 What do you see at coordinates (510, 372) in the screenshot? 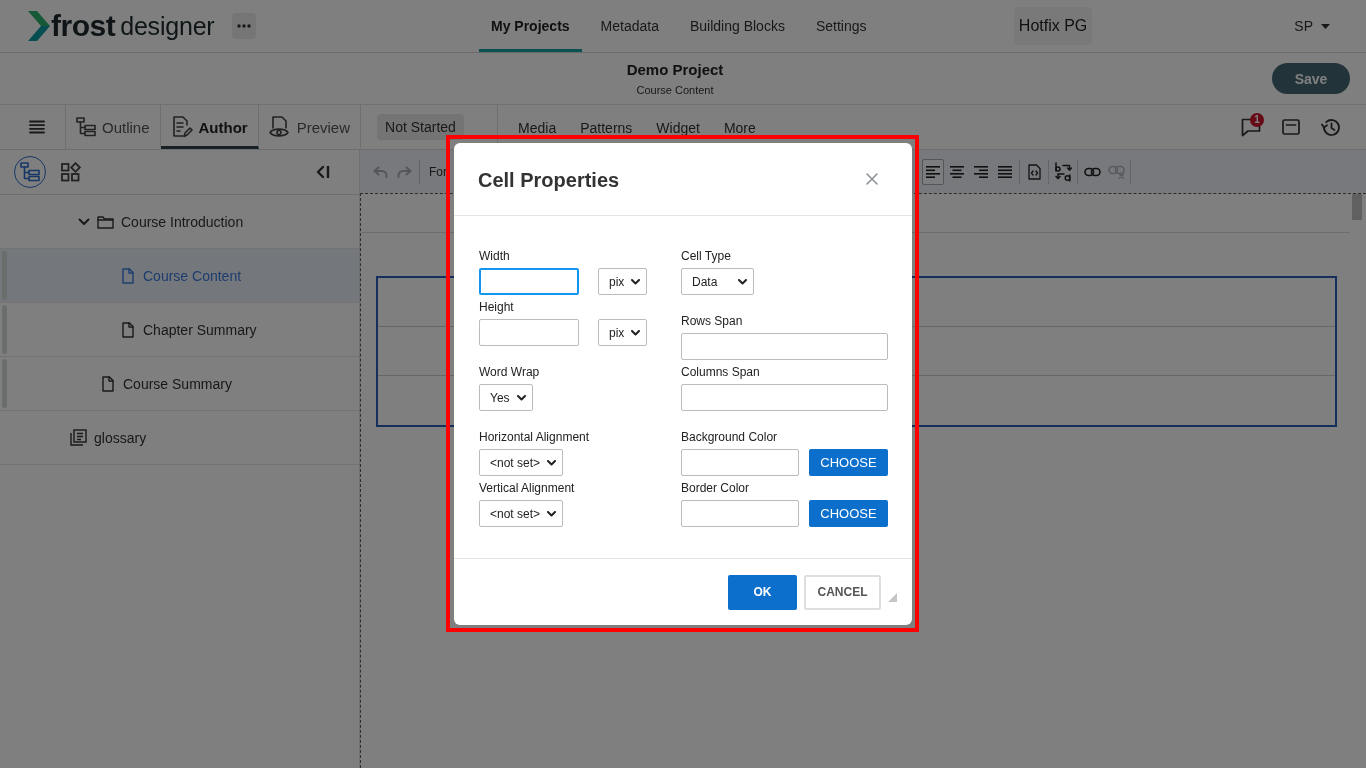
I see `field-label: Word Wrap` at bounding box center [510, 372].